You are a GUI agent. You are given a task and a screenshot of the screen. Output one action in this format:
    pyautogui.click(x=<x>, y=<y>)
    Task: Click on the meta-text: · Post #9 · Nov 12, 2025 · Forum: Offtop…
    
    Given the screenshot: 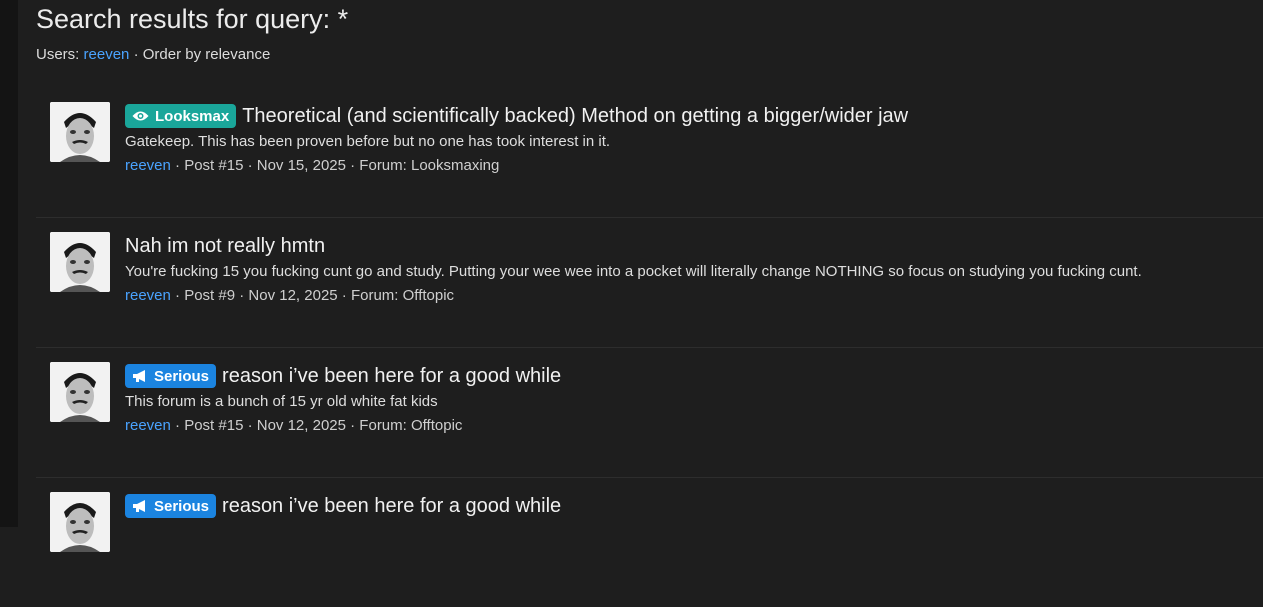 What is the action you would take?
    pyautogui.click(x=315, y=295)
    